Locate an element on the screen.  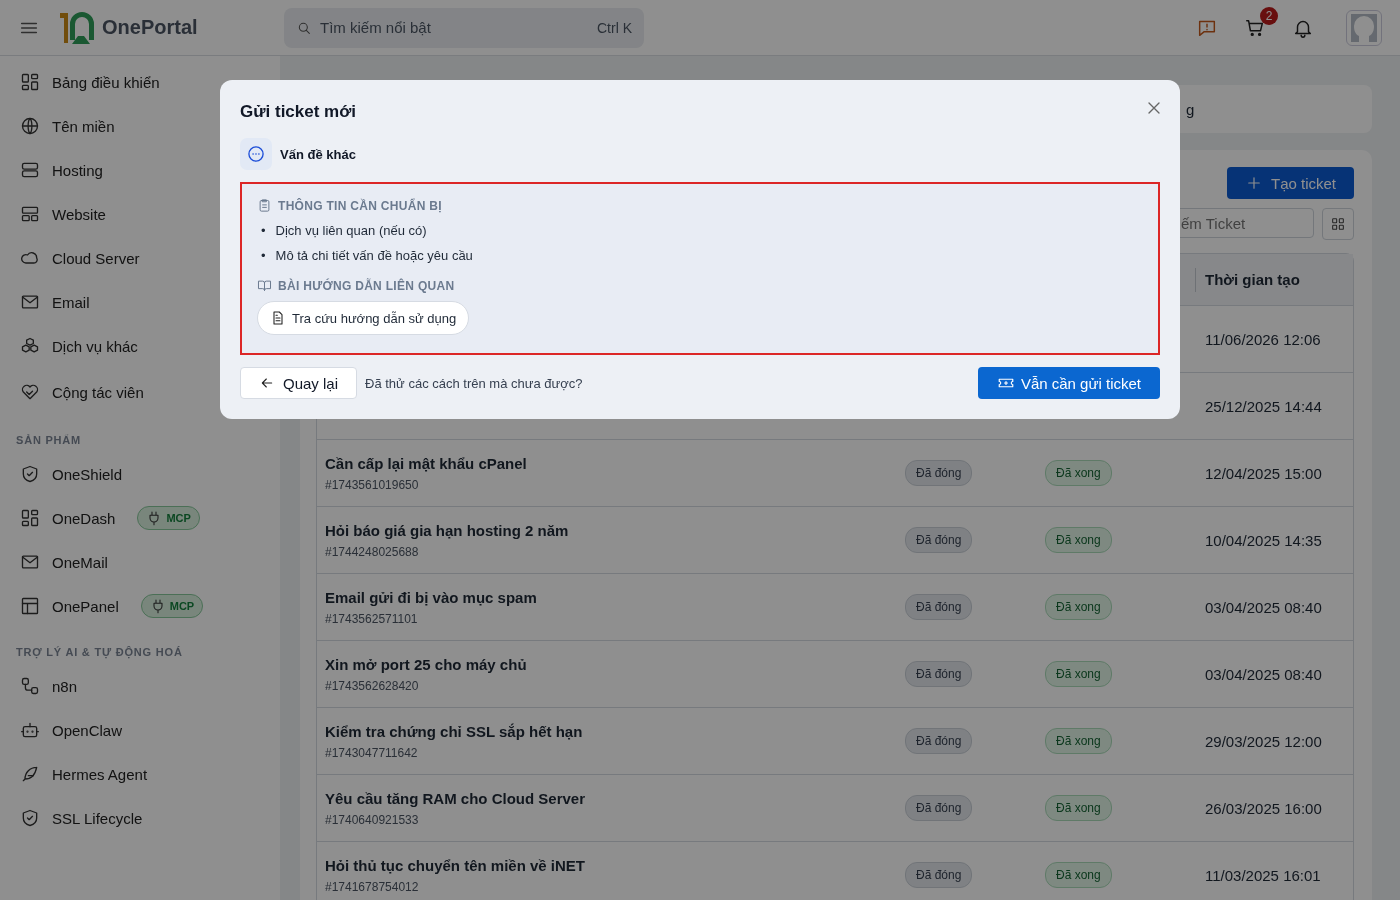
create-ticket-button: Tạo ticket is located at coordinates (1290, 183).